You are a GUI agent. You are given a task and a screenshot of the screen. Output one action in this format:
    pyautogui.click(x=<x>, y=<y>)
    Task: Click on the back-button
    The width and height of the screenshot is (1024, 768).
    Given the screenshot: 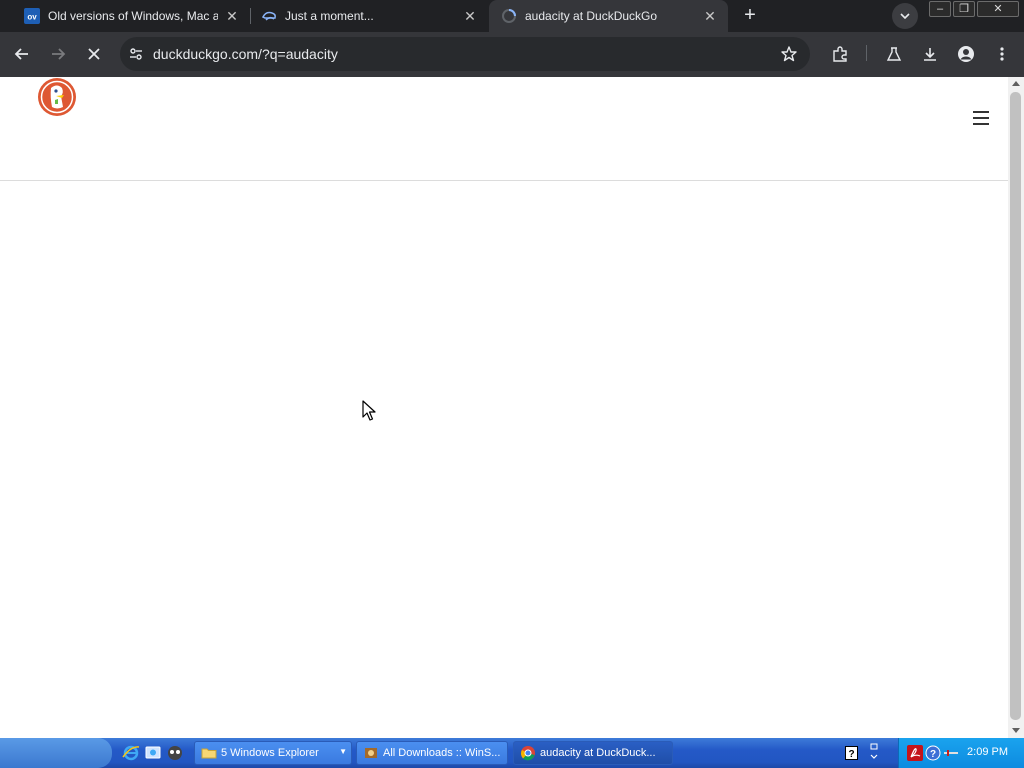 What is the action you would take?
    pyautogui.click(x=22, y=54)
    